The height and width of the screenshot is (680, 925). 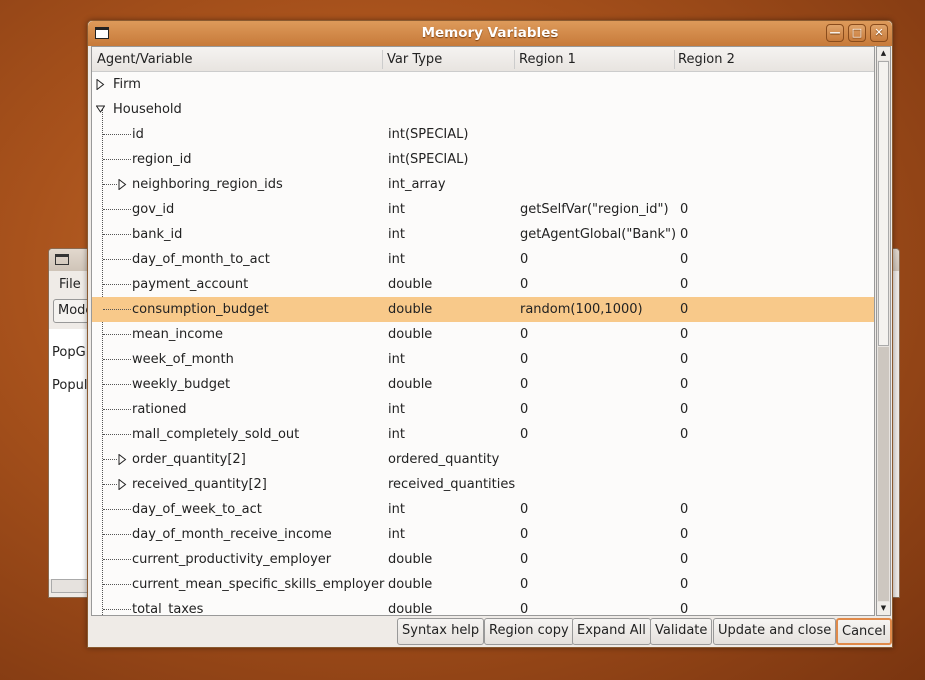 I want to click on variable-name: gov_id, so click(x=153, y=209).